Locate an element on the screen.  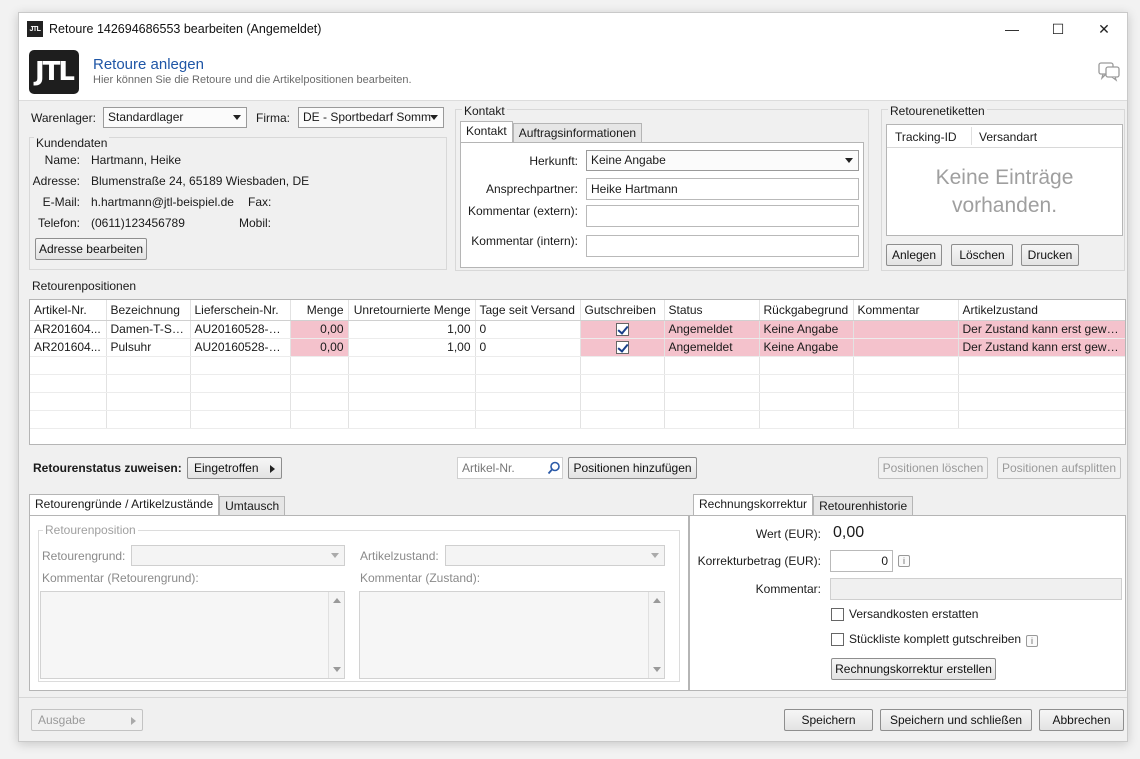
cell-lieferschein-nr: AU20160528-001 is located at coordinates (240, 329).